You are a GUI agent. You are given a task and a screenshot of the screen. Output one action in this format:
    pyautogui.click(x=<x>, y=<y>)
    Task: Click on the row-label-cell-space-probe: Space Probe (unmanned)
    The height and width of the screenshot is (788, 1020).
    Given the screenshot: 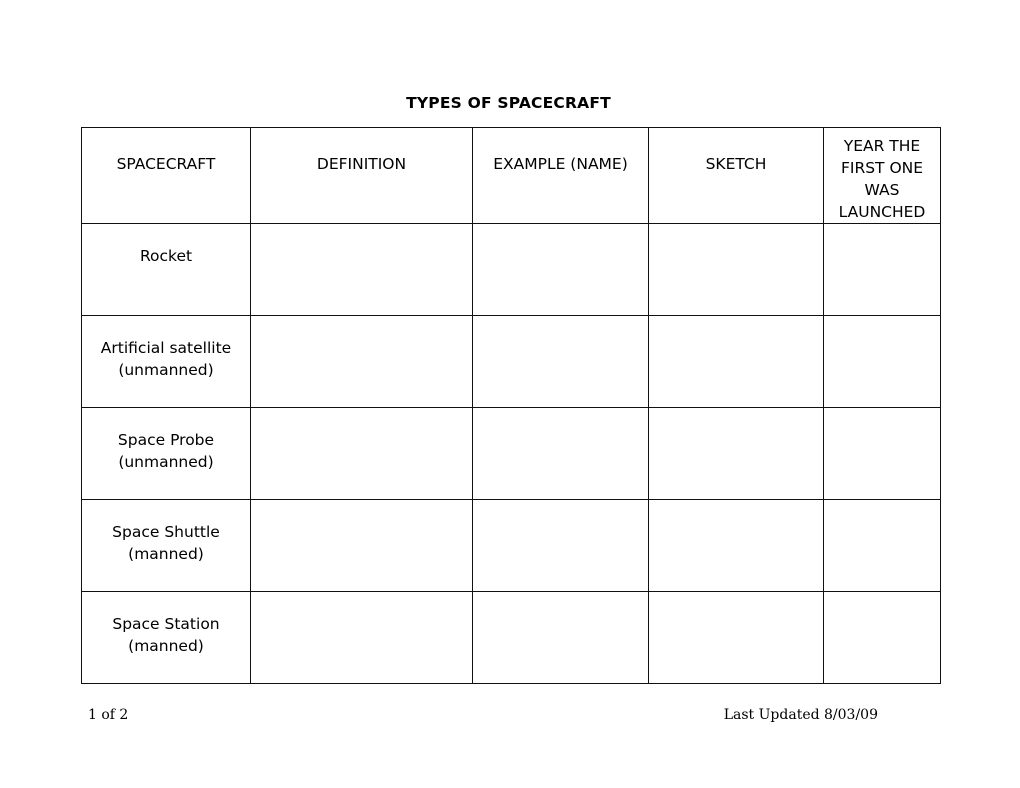 What is the action you would take?
    pyautogui.click(x=166, y=453)
    